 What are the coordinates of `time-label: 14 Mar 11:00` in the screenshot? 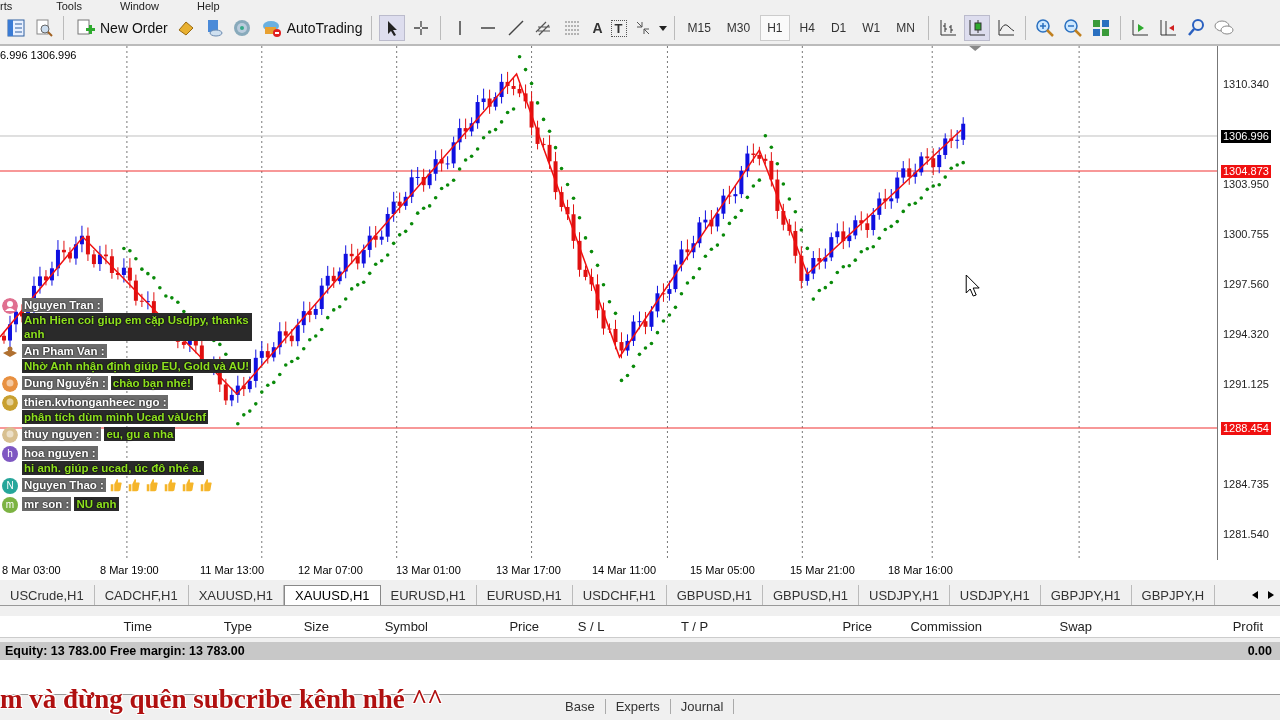 It's located at (624, 570).